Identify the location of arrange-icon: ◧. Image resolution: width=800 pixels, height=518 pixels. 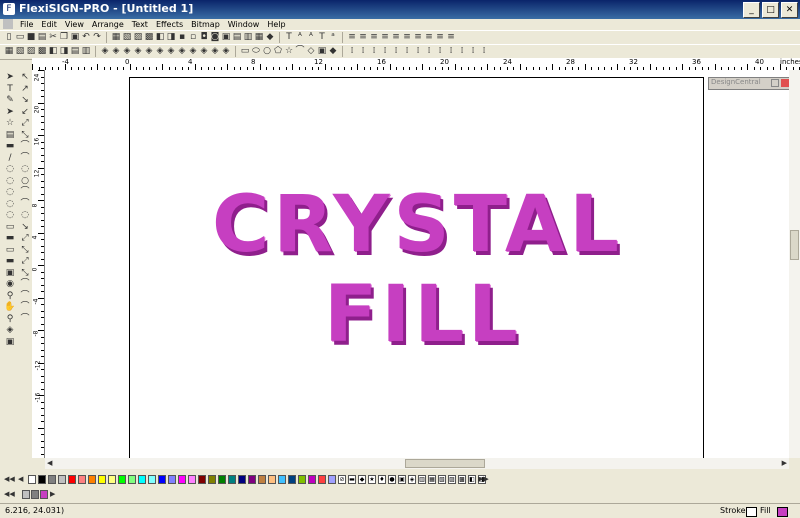
(53, 51).